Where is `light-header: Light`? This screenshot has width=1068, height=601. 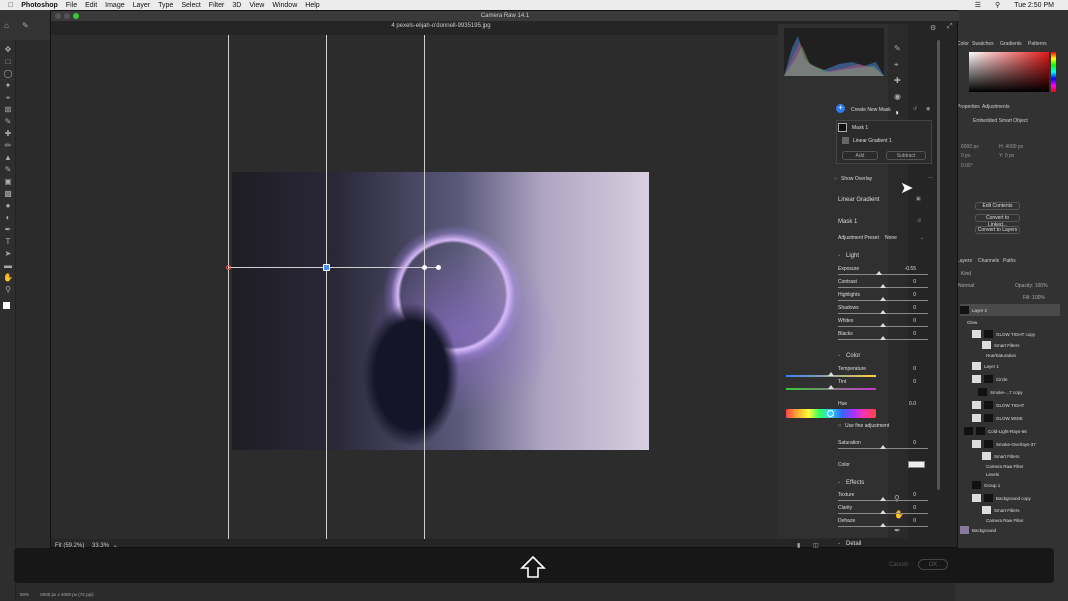 light-header: Light is located at coordinates (852, 256).